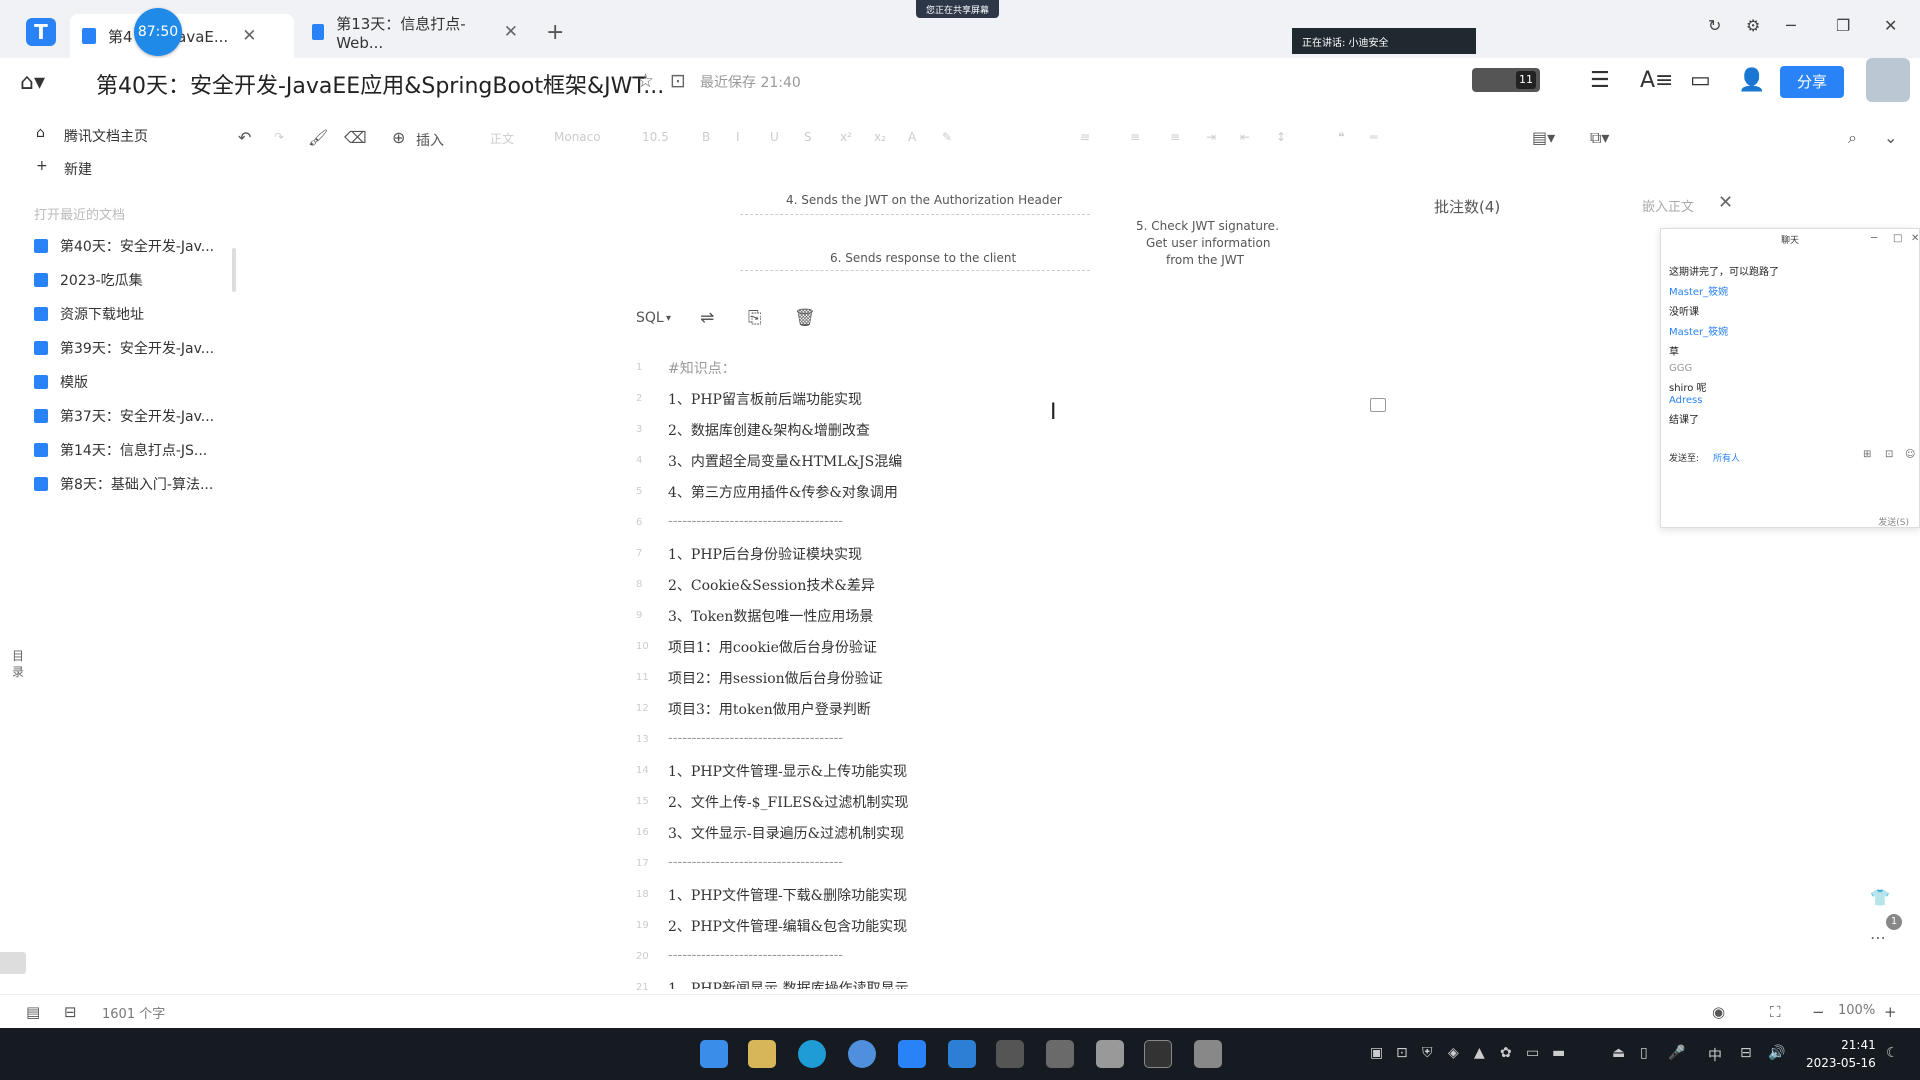 The width and height of the screenshot is (1920, 1080). I want to click on sidebar-doc-item: 资源下载地址, so click(89, 314).